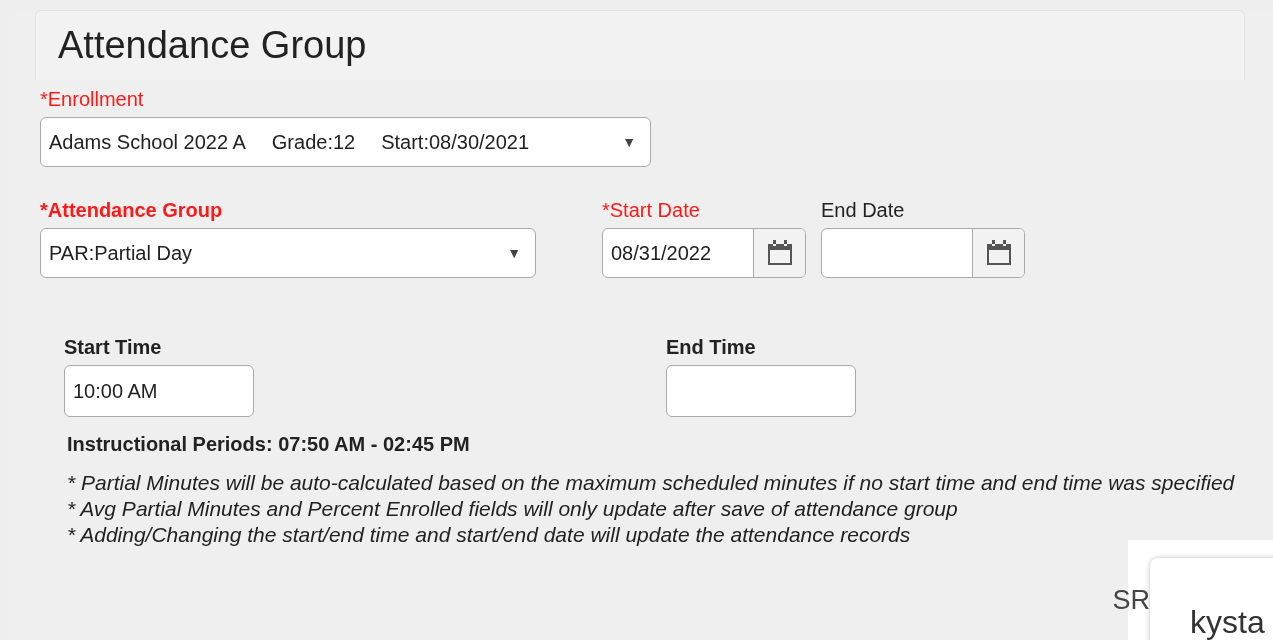  I want to click on time-field: 10:00 AM, so click(159, 391).